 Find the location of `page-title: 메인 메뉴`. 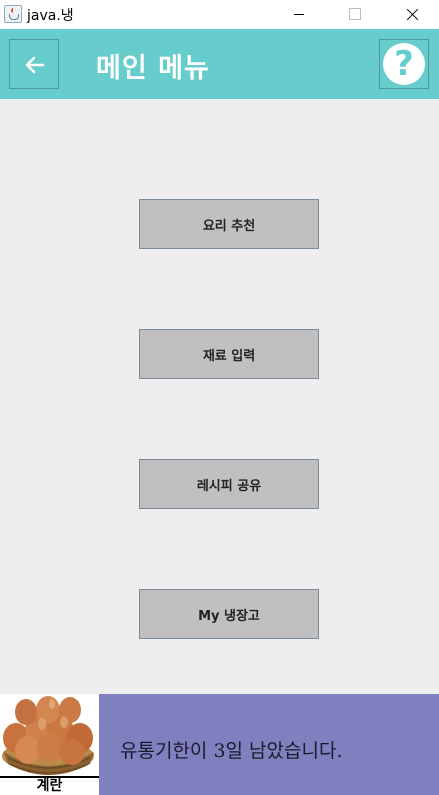

page-title: 메인 메뉴 is located at coordinates (153, 68).